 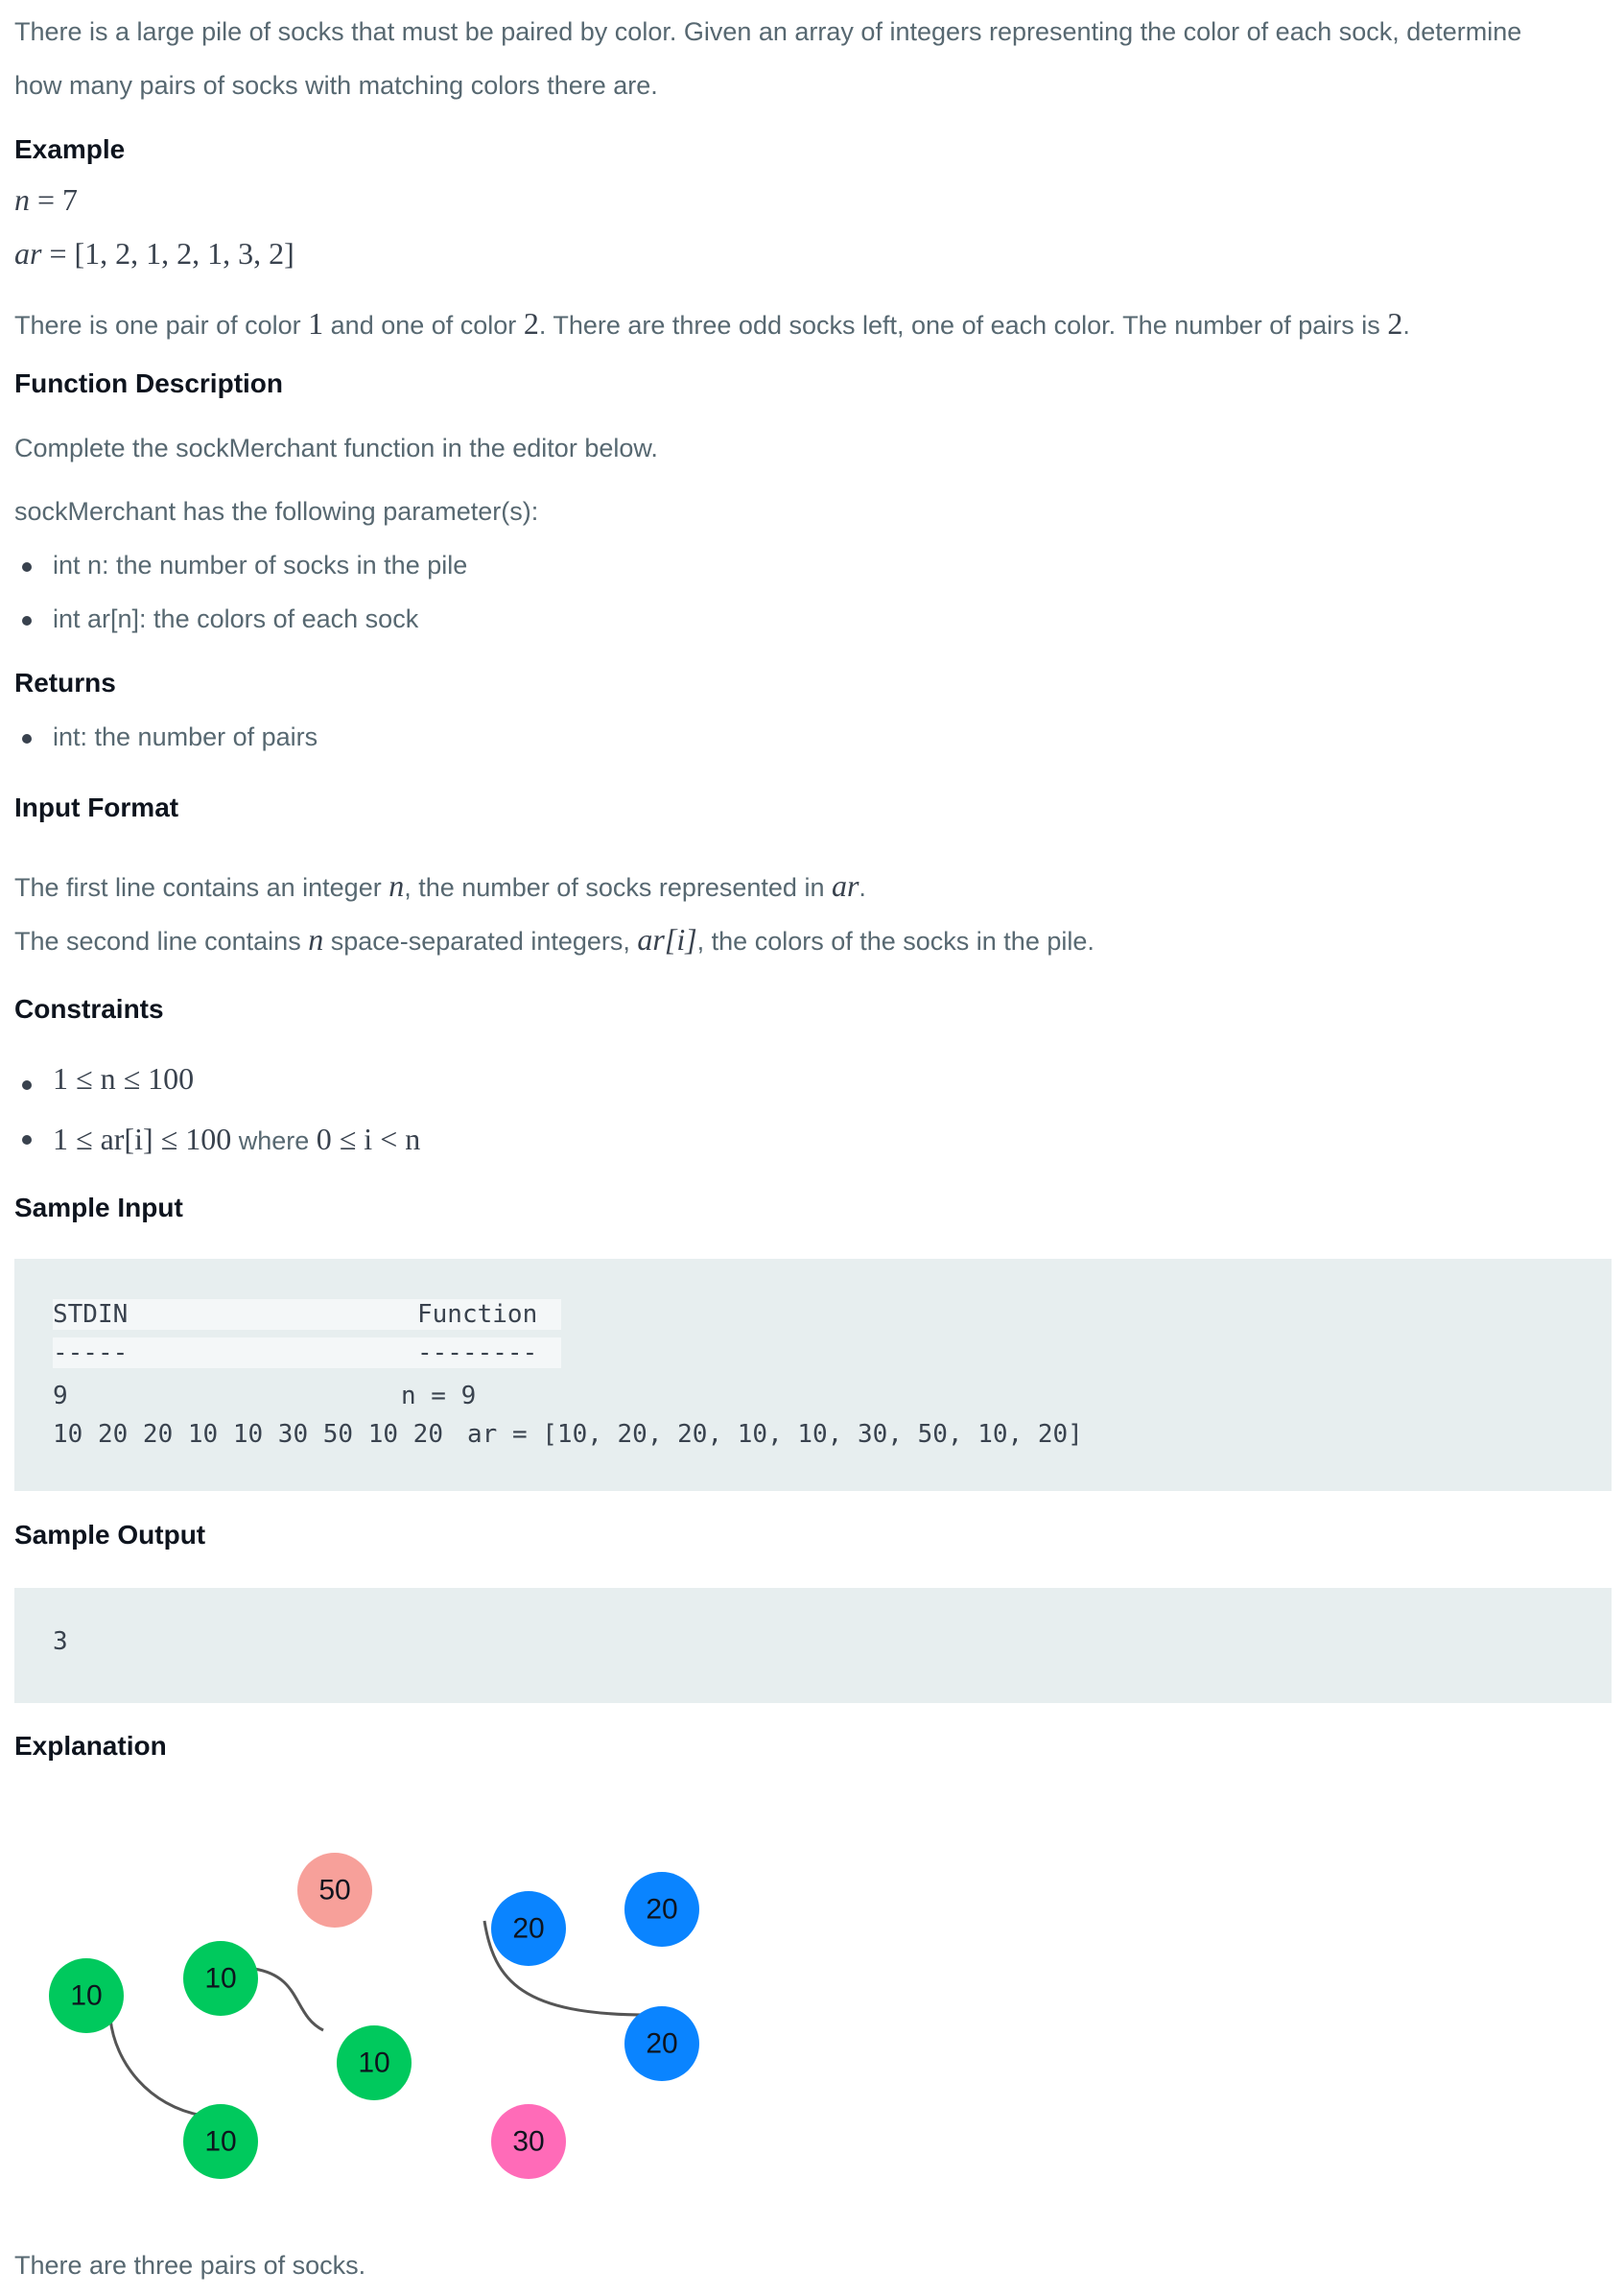 I want to click on column-stdin: STDIN, so click(x=91, y=1314).